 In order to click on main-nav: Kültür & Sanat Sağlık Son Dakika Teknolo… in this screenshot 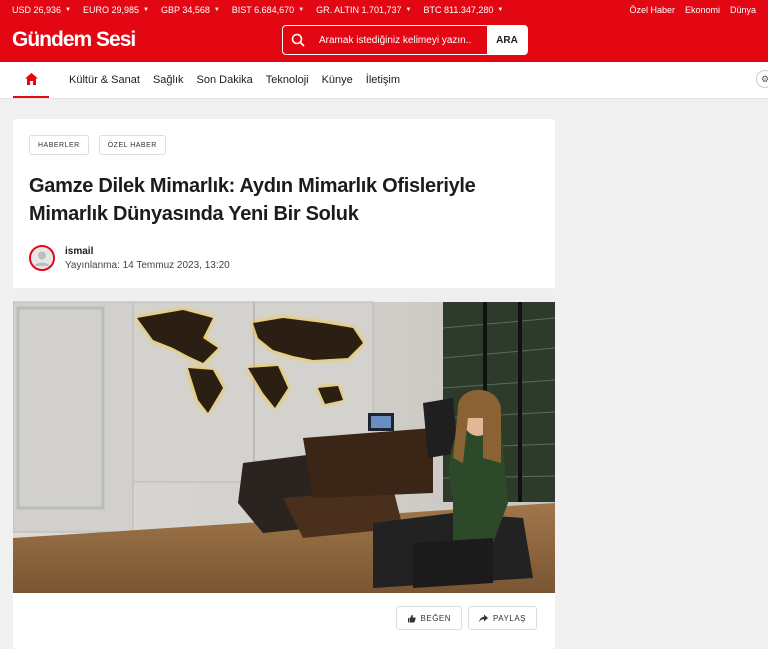, I will do `click(384, 80)`.